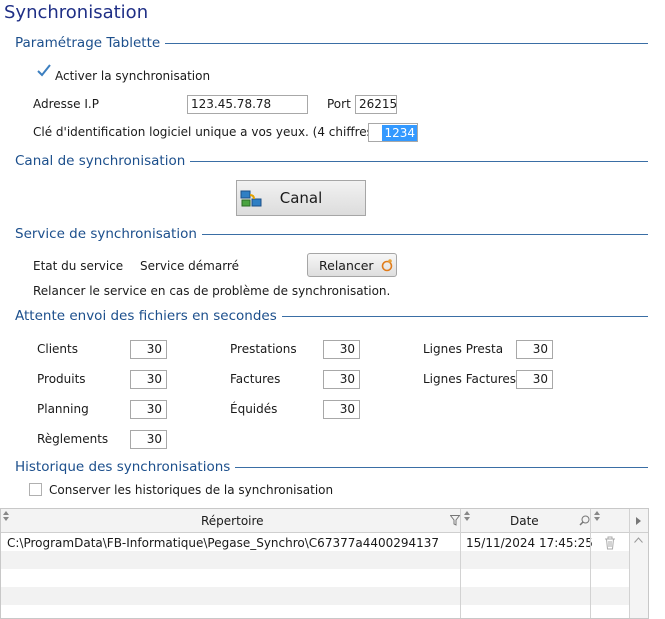 The height and width of the screenshot is (619, 665). Describe the element at coordinates (376, 104) in the screenshot. I see `port-input: 26215` at that location.